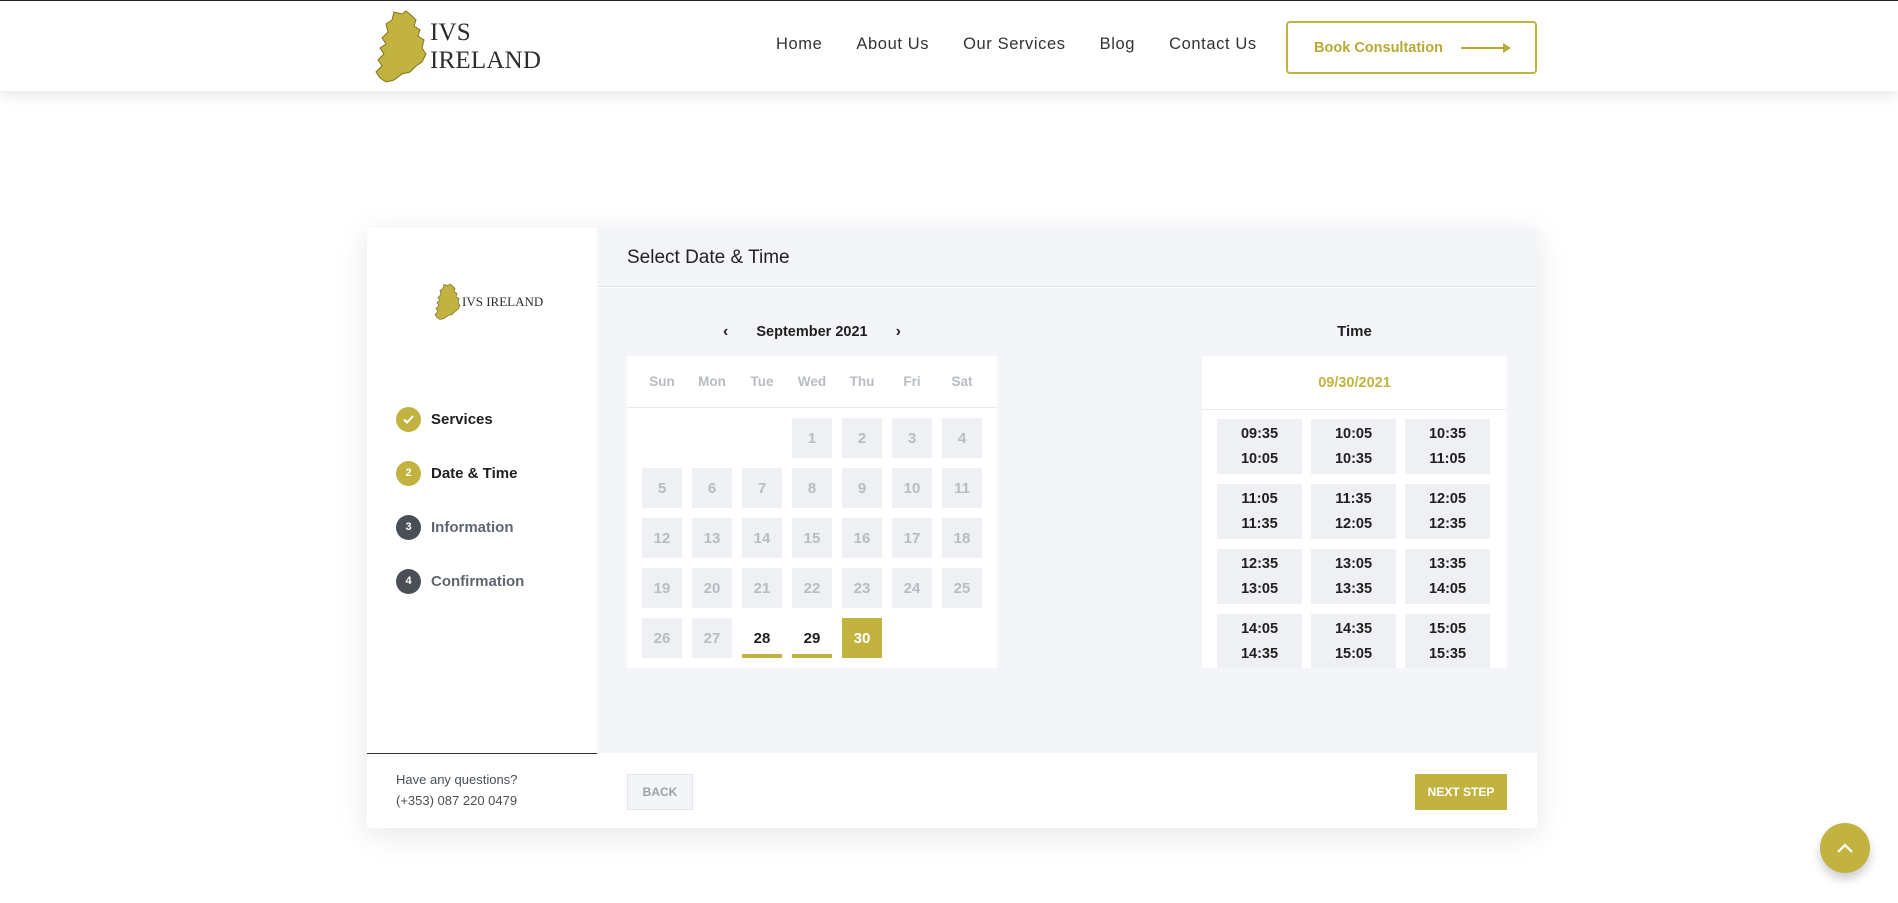 This screenshot has height=903, width=1898. I want to click on time-slot: 11:05 11:35, so click(1259, 511).